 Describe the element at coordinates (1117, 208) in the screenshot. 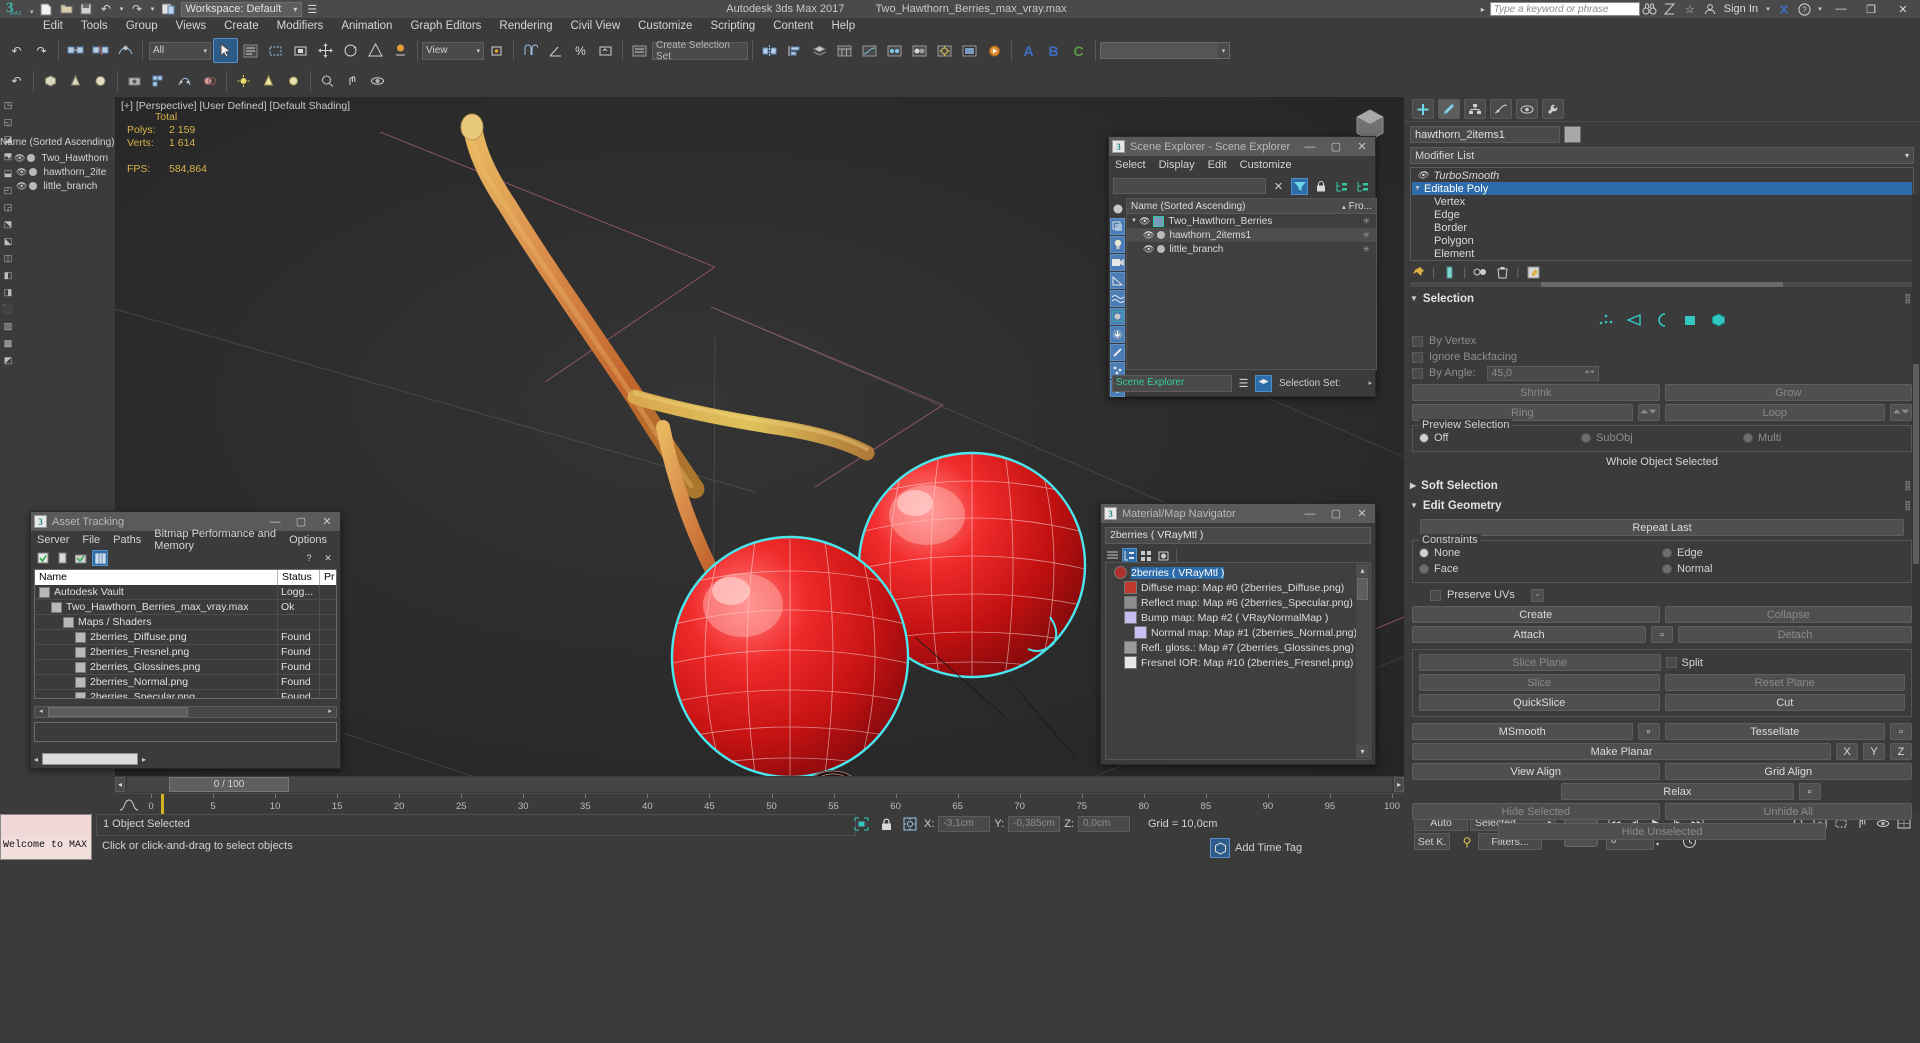

I see `filter-geometry-icon` at that location.